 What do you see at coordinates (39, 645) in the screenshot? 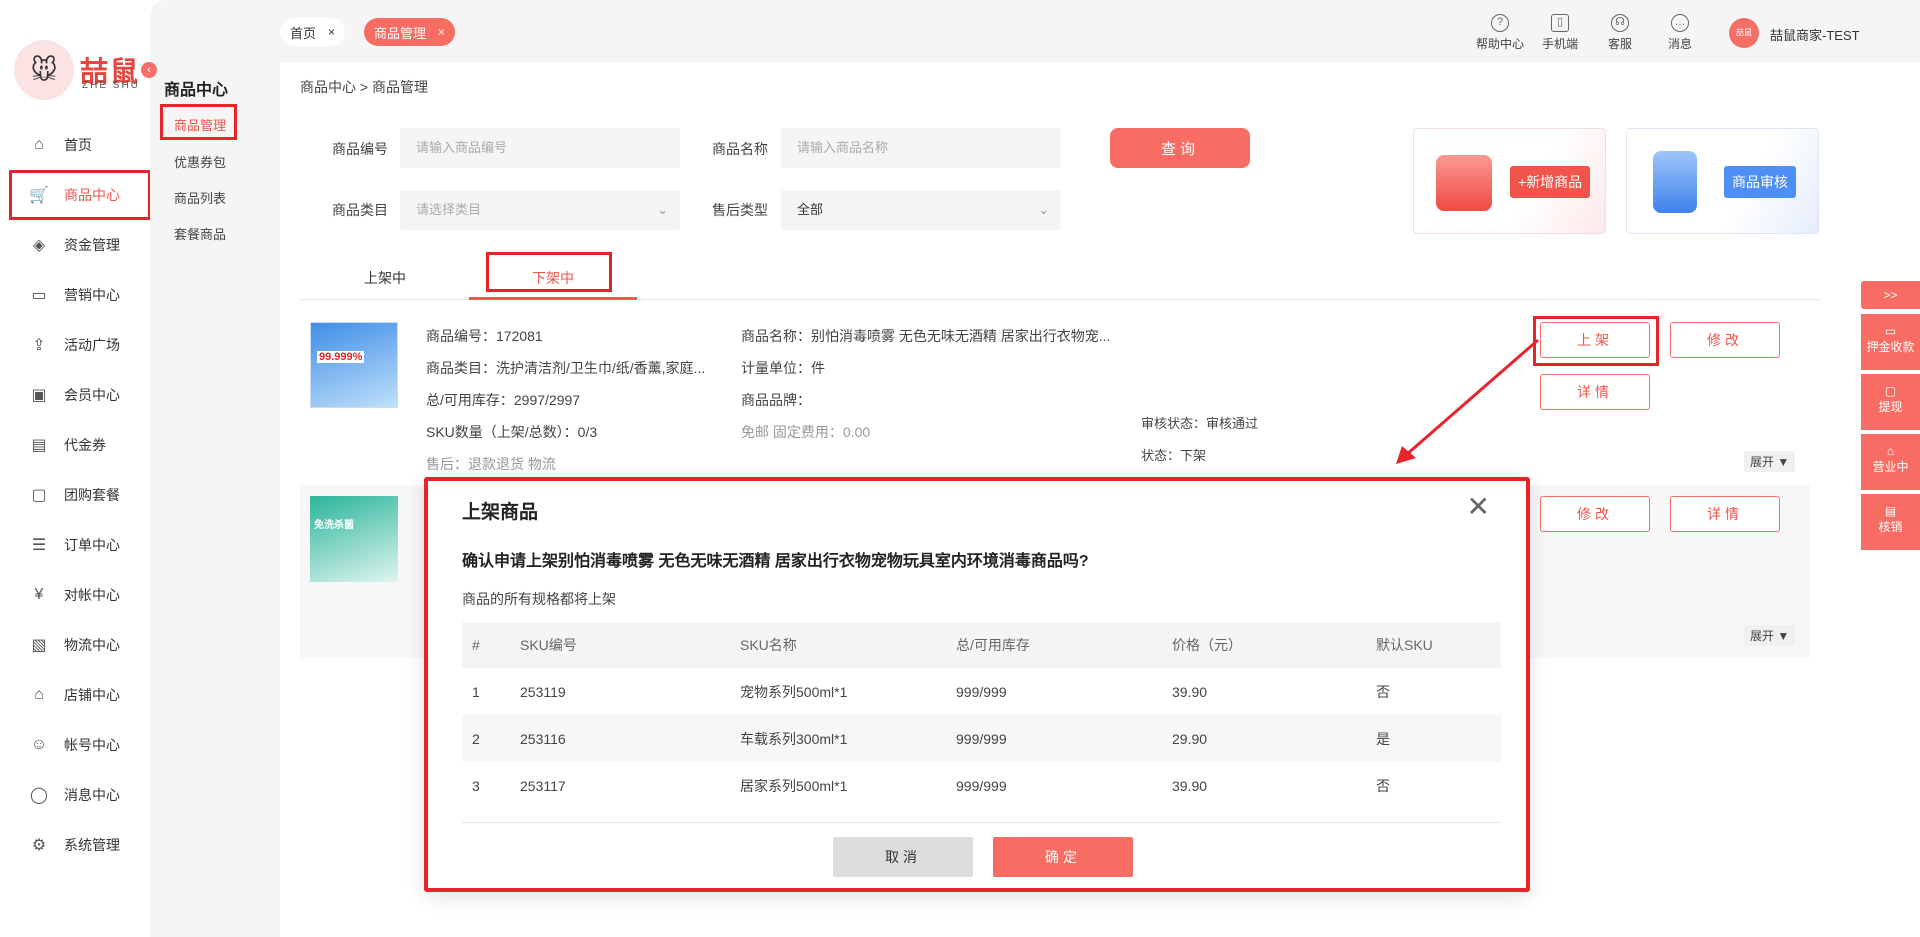
I see `box-icon: ▧` at bounding box center [39, 645].